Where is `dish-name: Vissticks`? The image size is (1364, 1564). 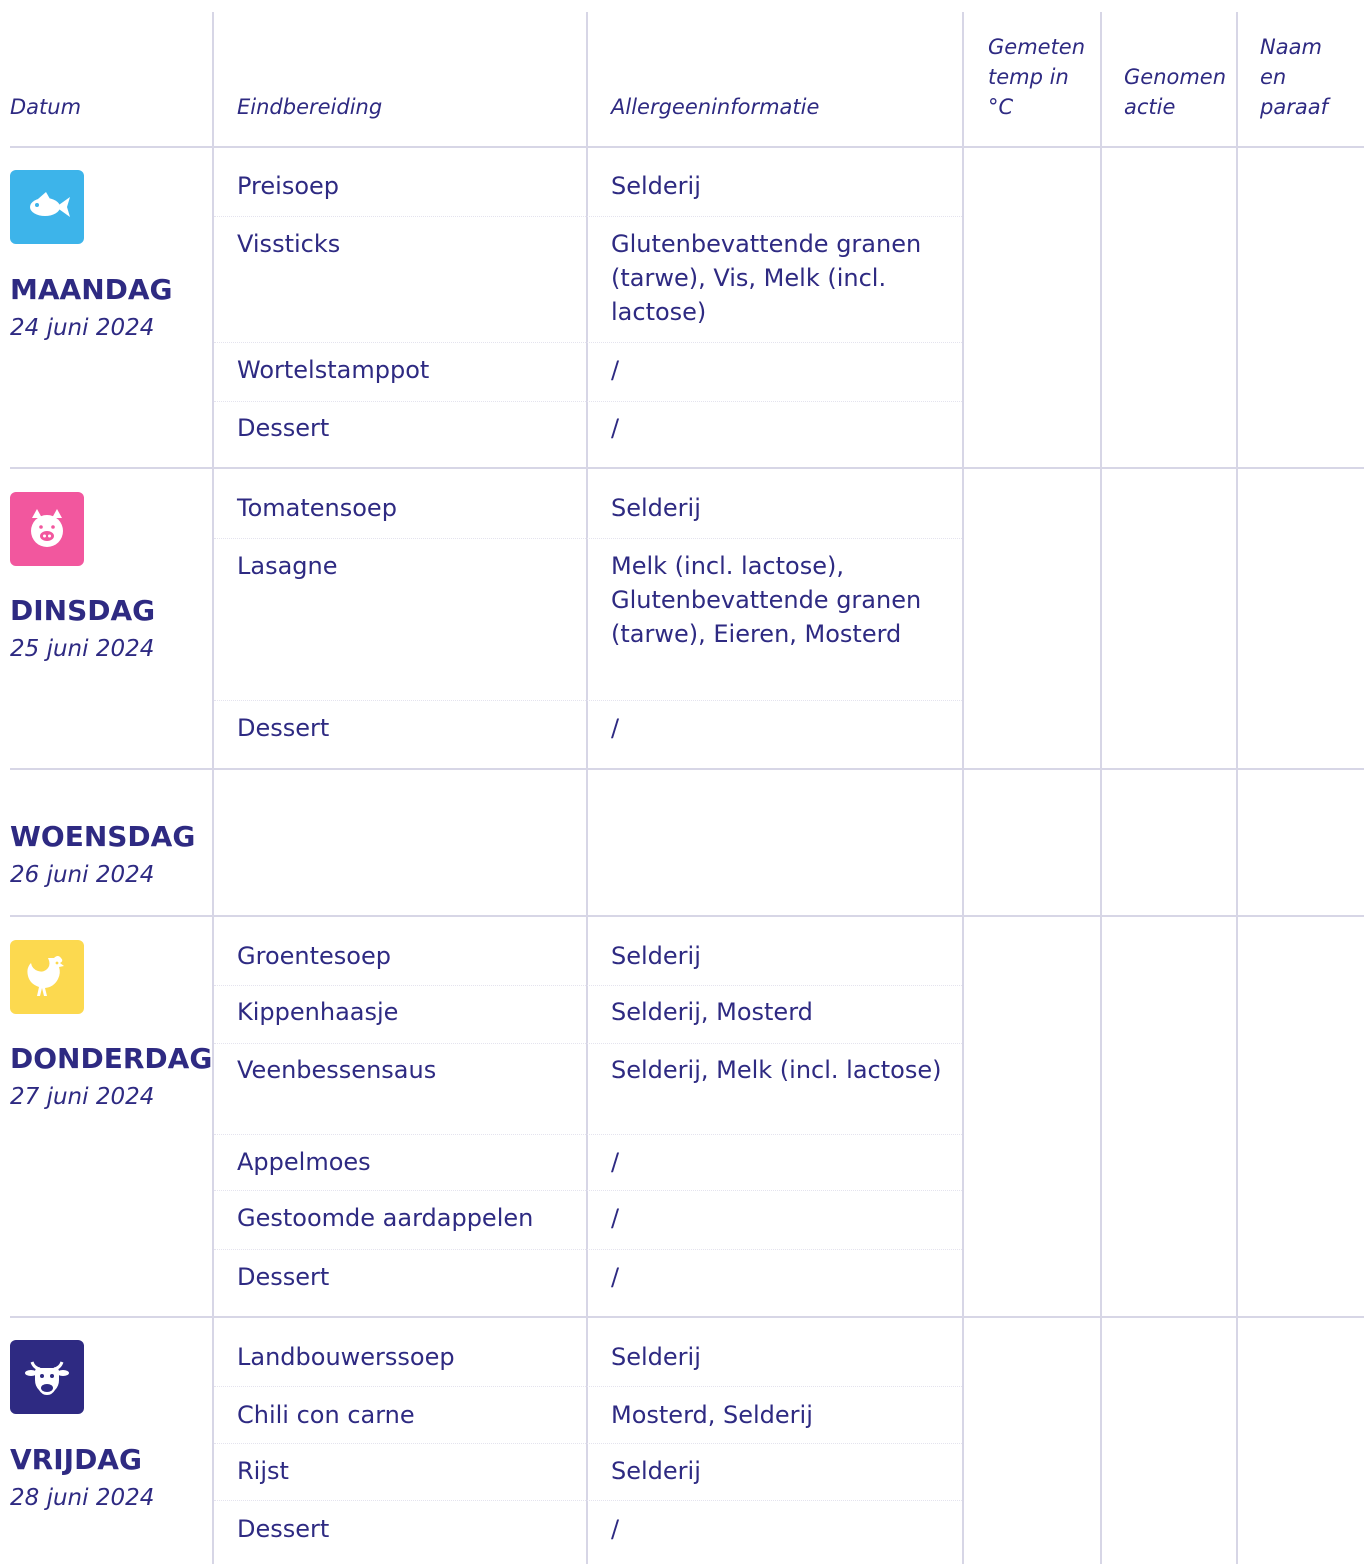 dish-name: Vissticks is located at coordinates (289, 244).